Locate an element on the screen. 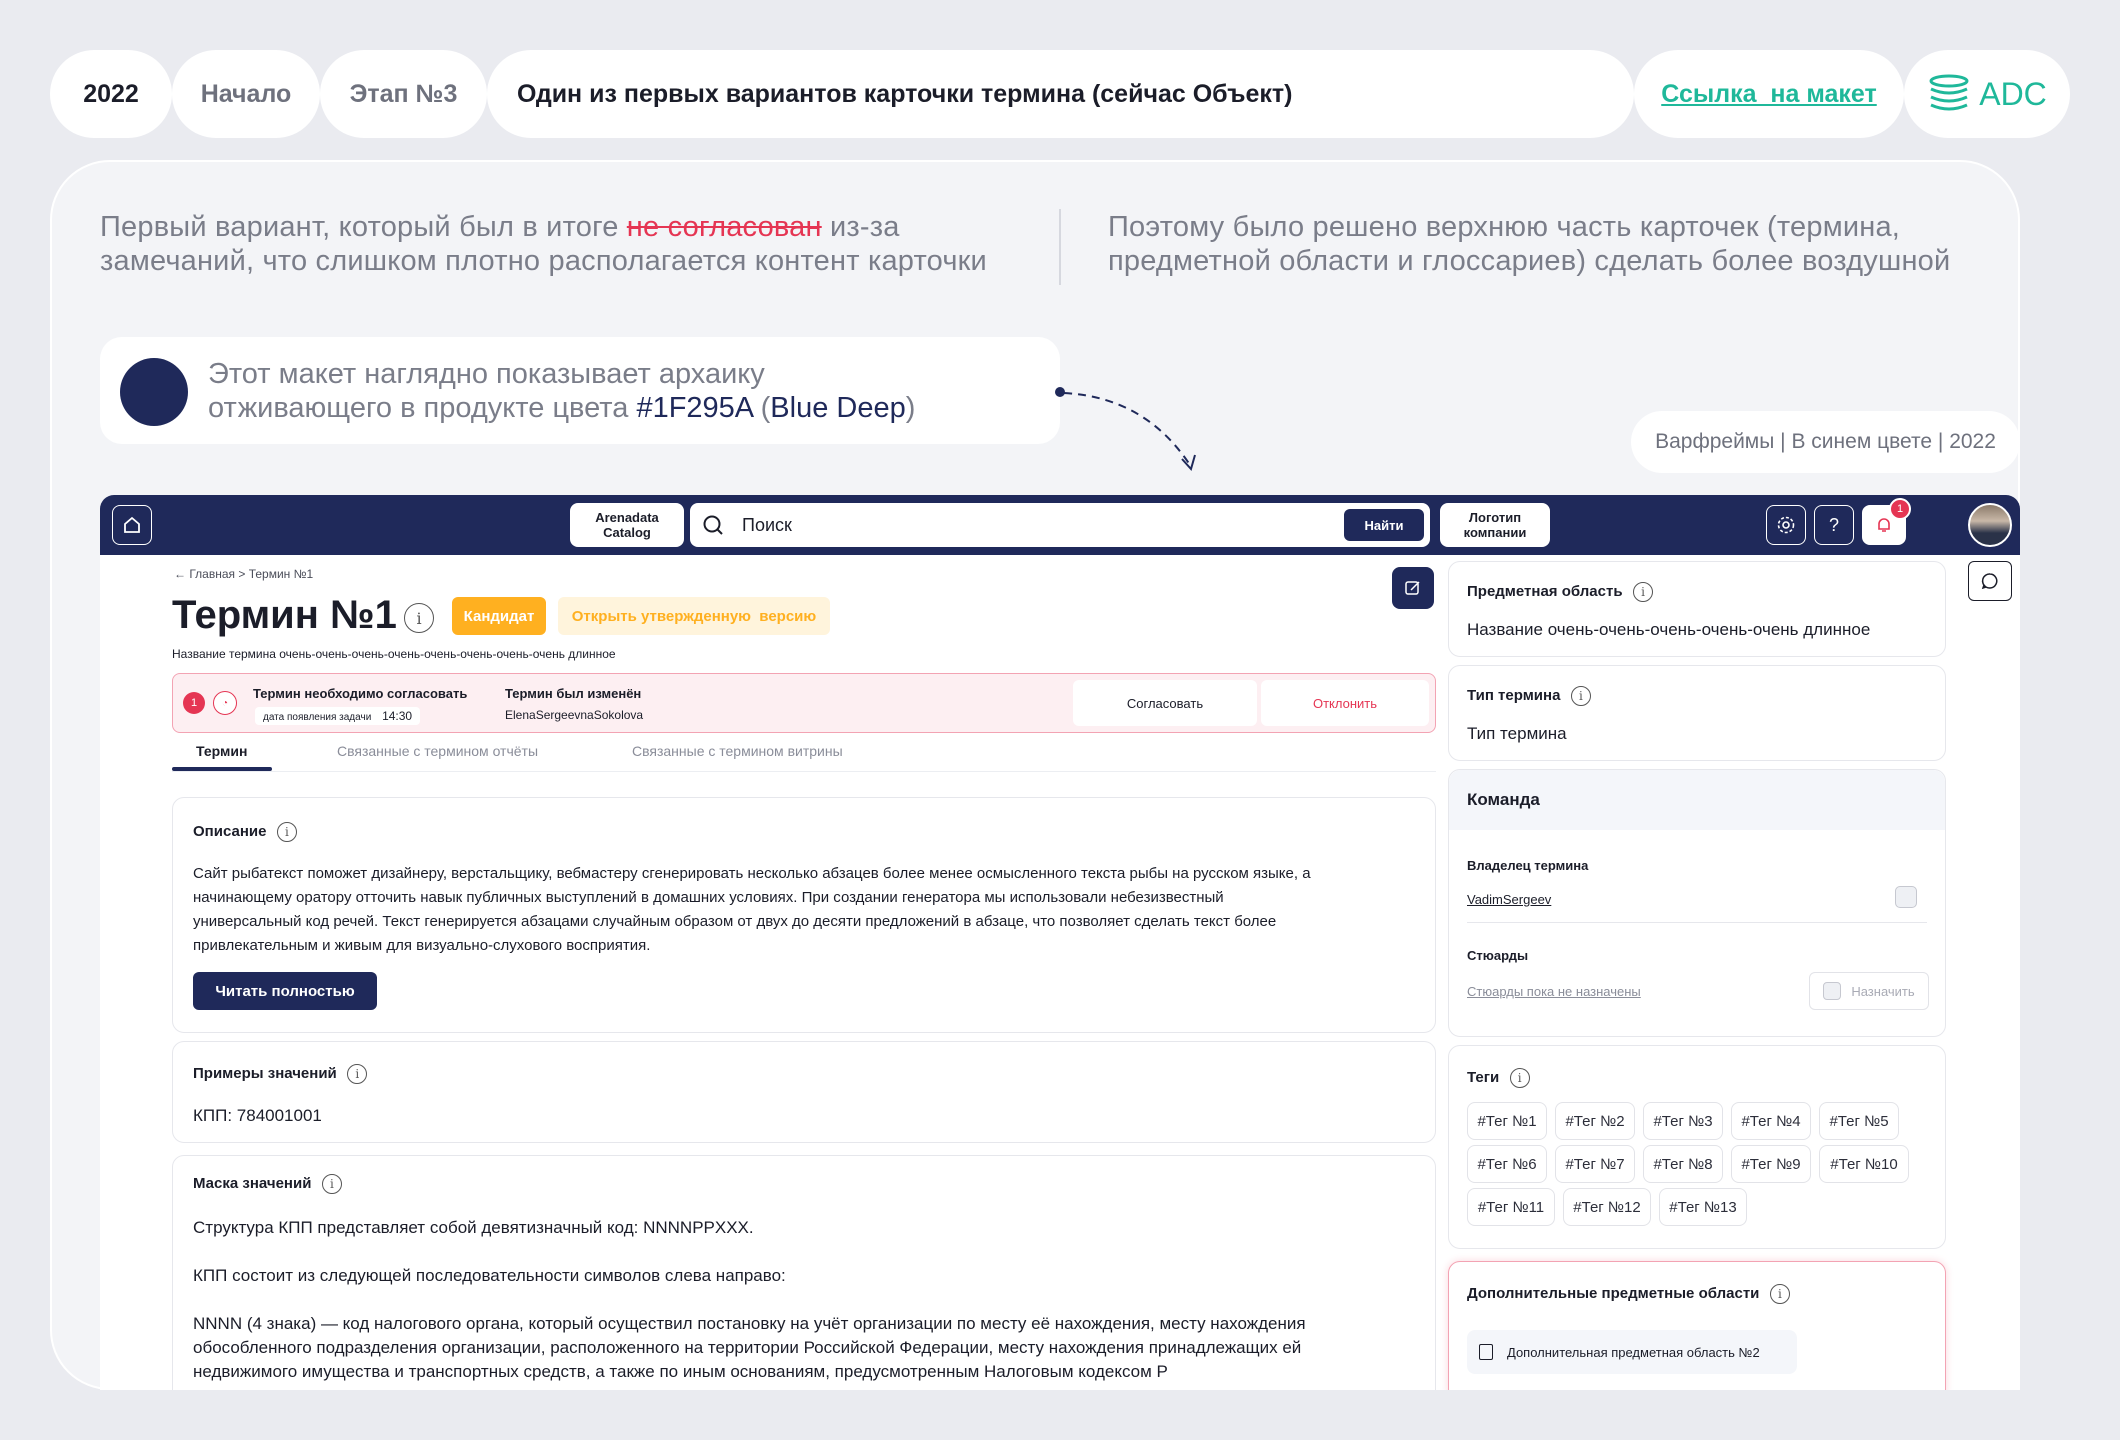  title-info-icon: i is located at coordinates (419, 618).